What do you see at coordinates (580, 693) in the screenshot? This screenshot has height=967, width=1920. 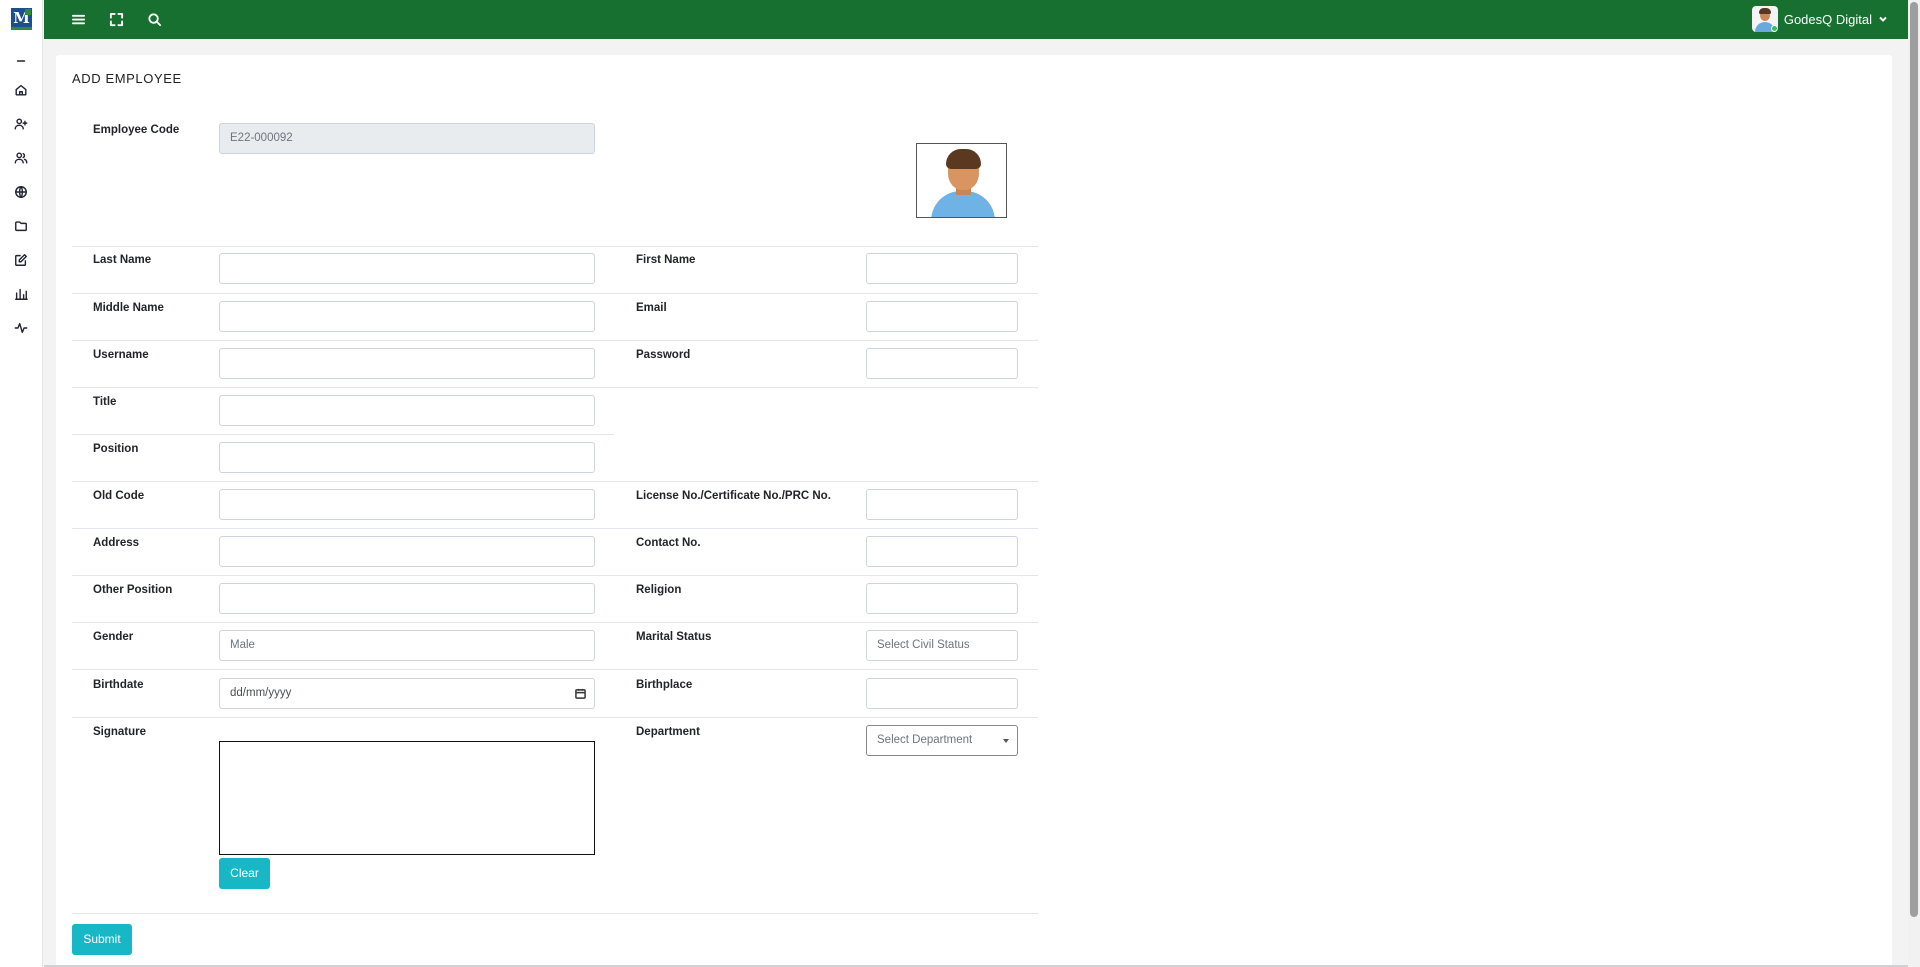 I see `calendar-icon` at bounding box center [580, 693].